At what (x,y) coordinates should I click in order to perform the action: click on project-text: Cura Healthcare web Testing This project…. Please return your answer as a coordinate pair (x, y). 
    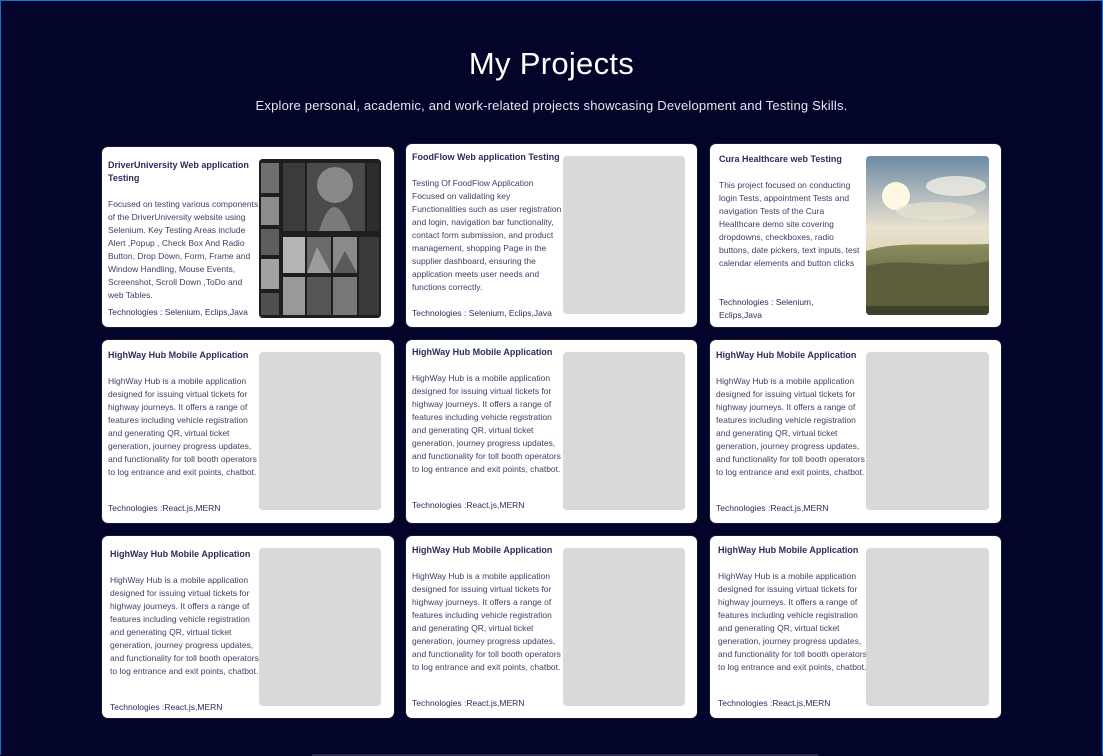
    Looking at the image, I should click on (791, 235).